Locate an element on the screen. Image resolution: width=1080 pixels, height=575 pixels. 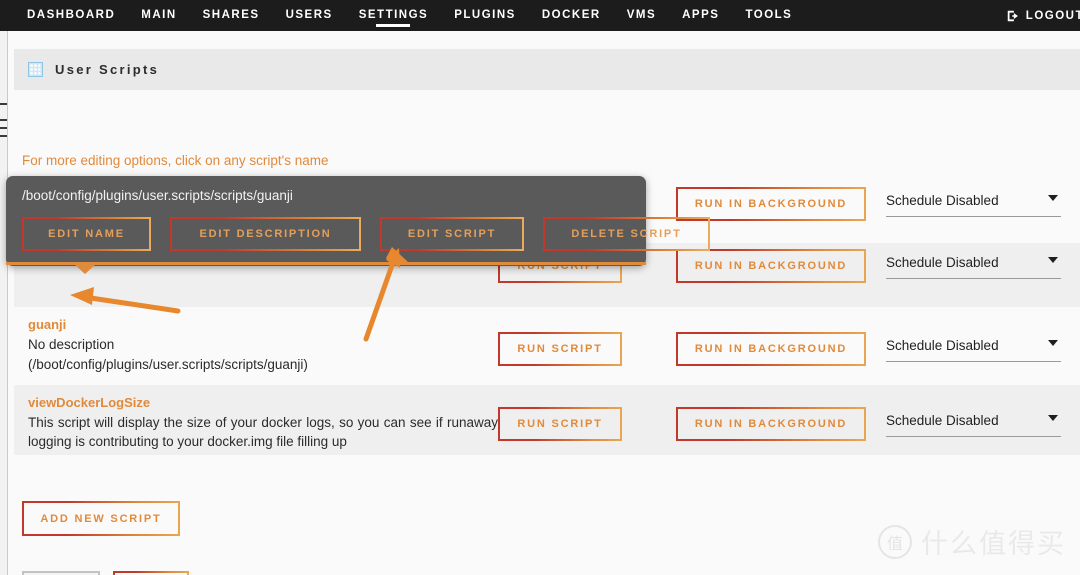
nav-item-tools: TOOLS is located at coordinates (768, 15).